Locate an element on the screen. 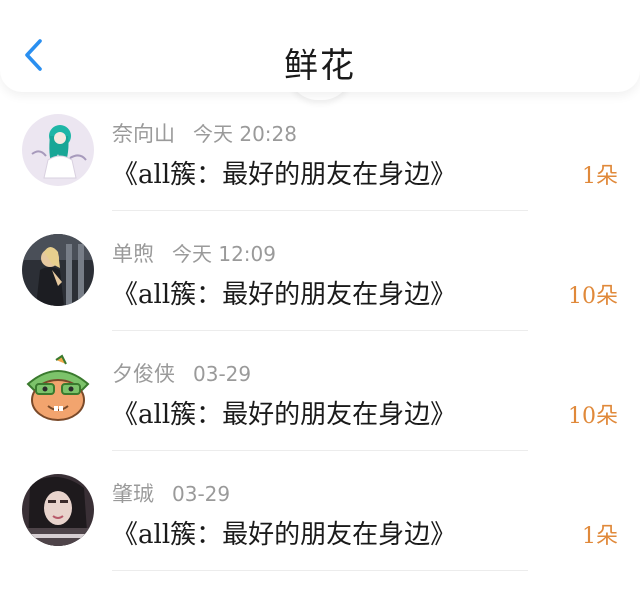 This screenshot has width=640, height=594. user-name: 单煦 is located at coordinates (133, 254).